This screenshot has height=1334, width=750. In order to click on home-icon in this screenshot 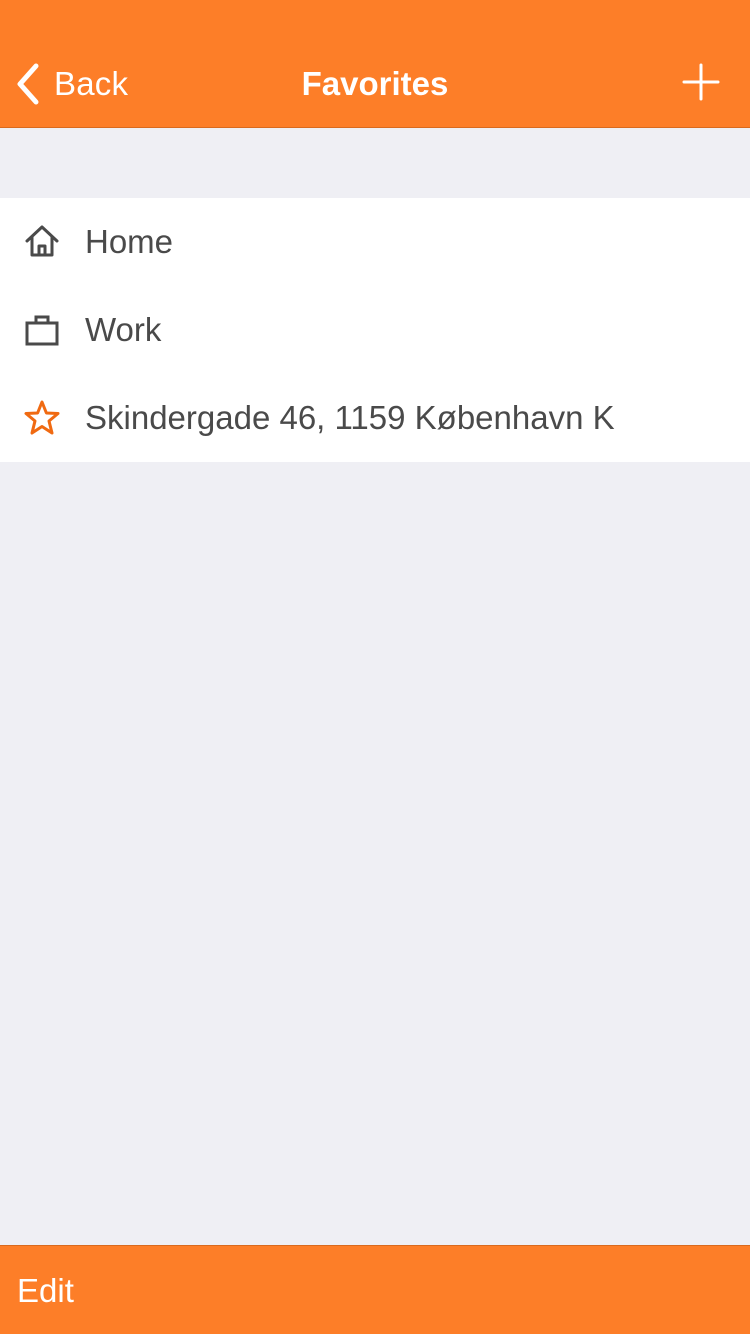, I will do `click(42, 242)`.